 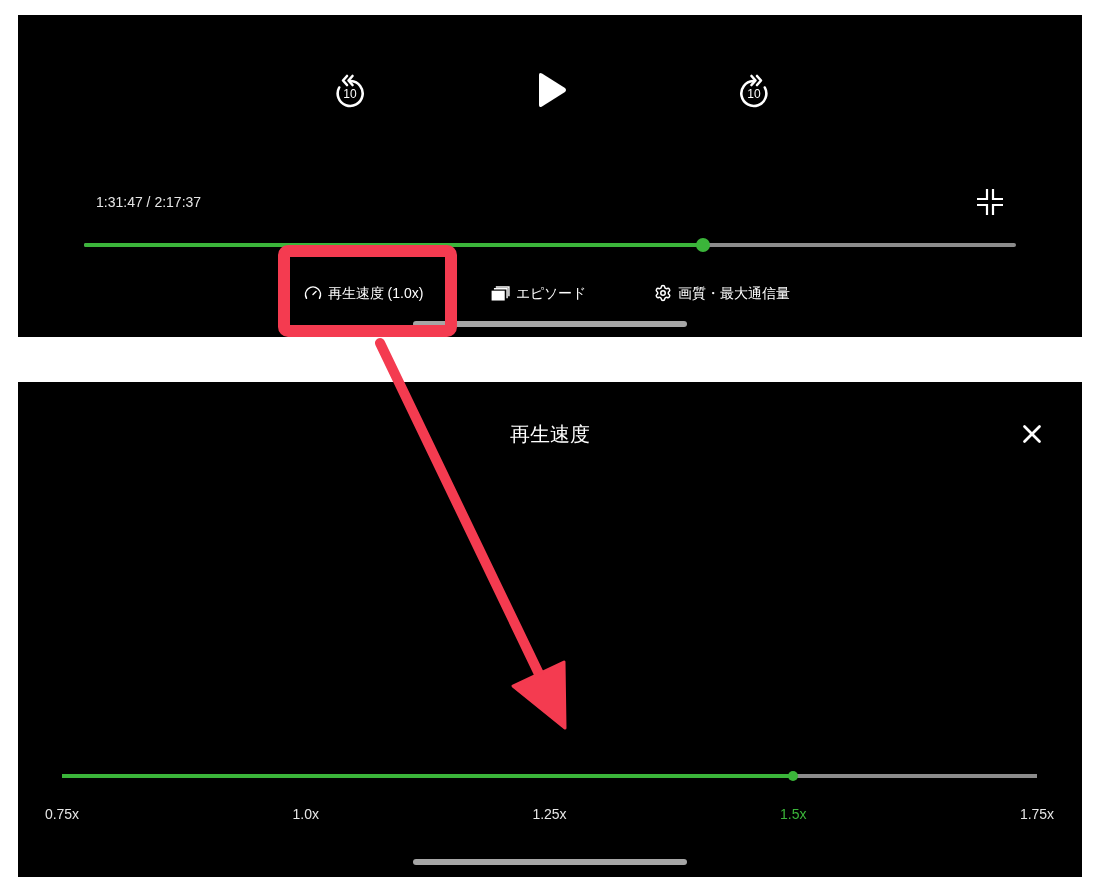 I want to click on speed-slider-track, so click(x=549, y=776).